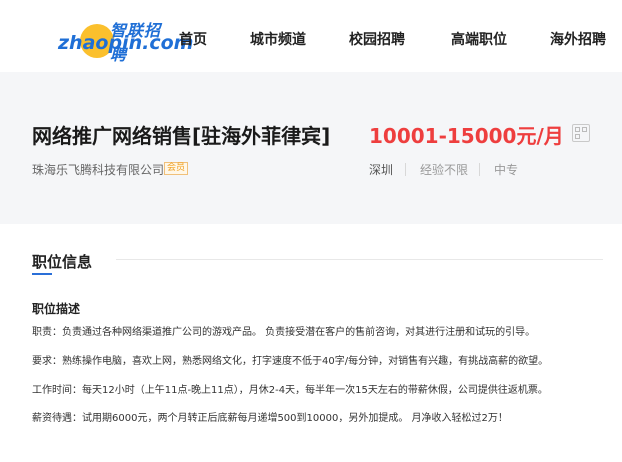 Image resolution: width=622 pixels, height=462 pixels. I want to click on nav-high-end-jobs: 高端职位, so click(479, 39).